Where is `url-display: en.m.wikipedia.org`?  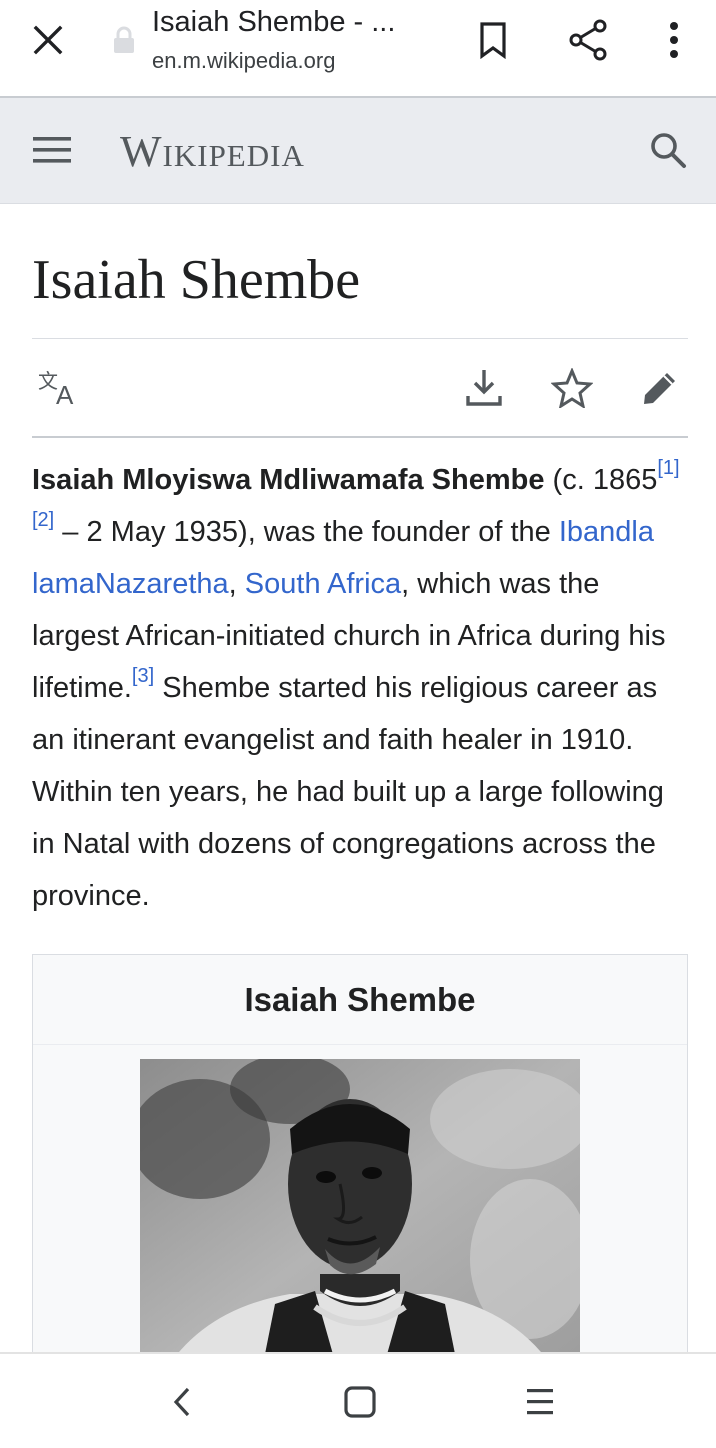
url-display: en.m.wikipedia.org is located at coordinates (243, 61).